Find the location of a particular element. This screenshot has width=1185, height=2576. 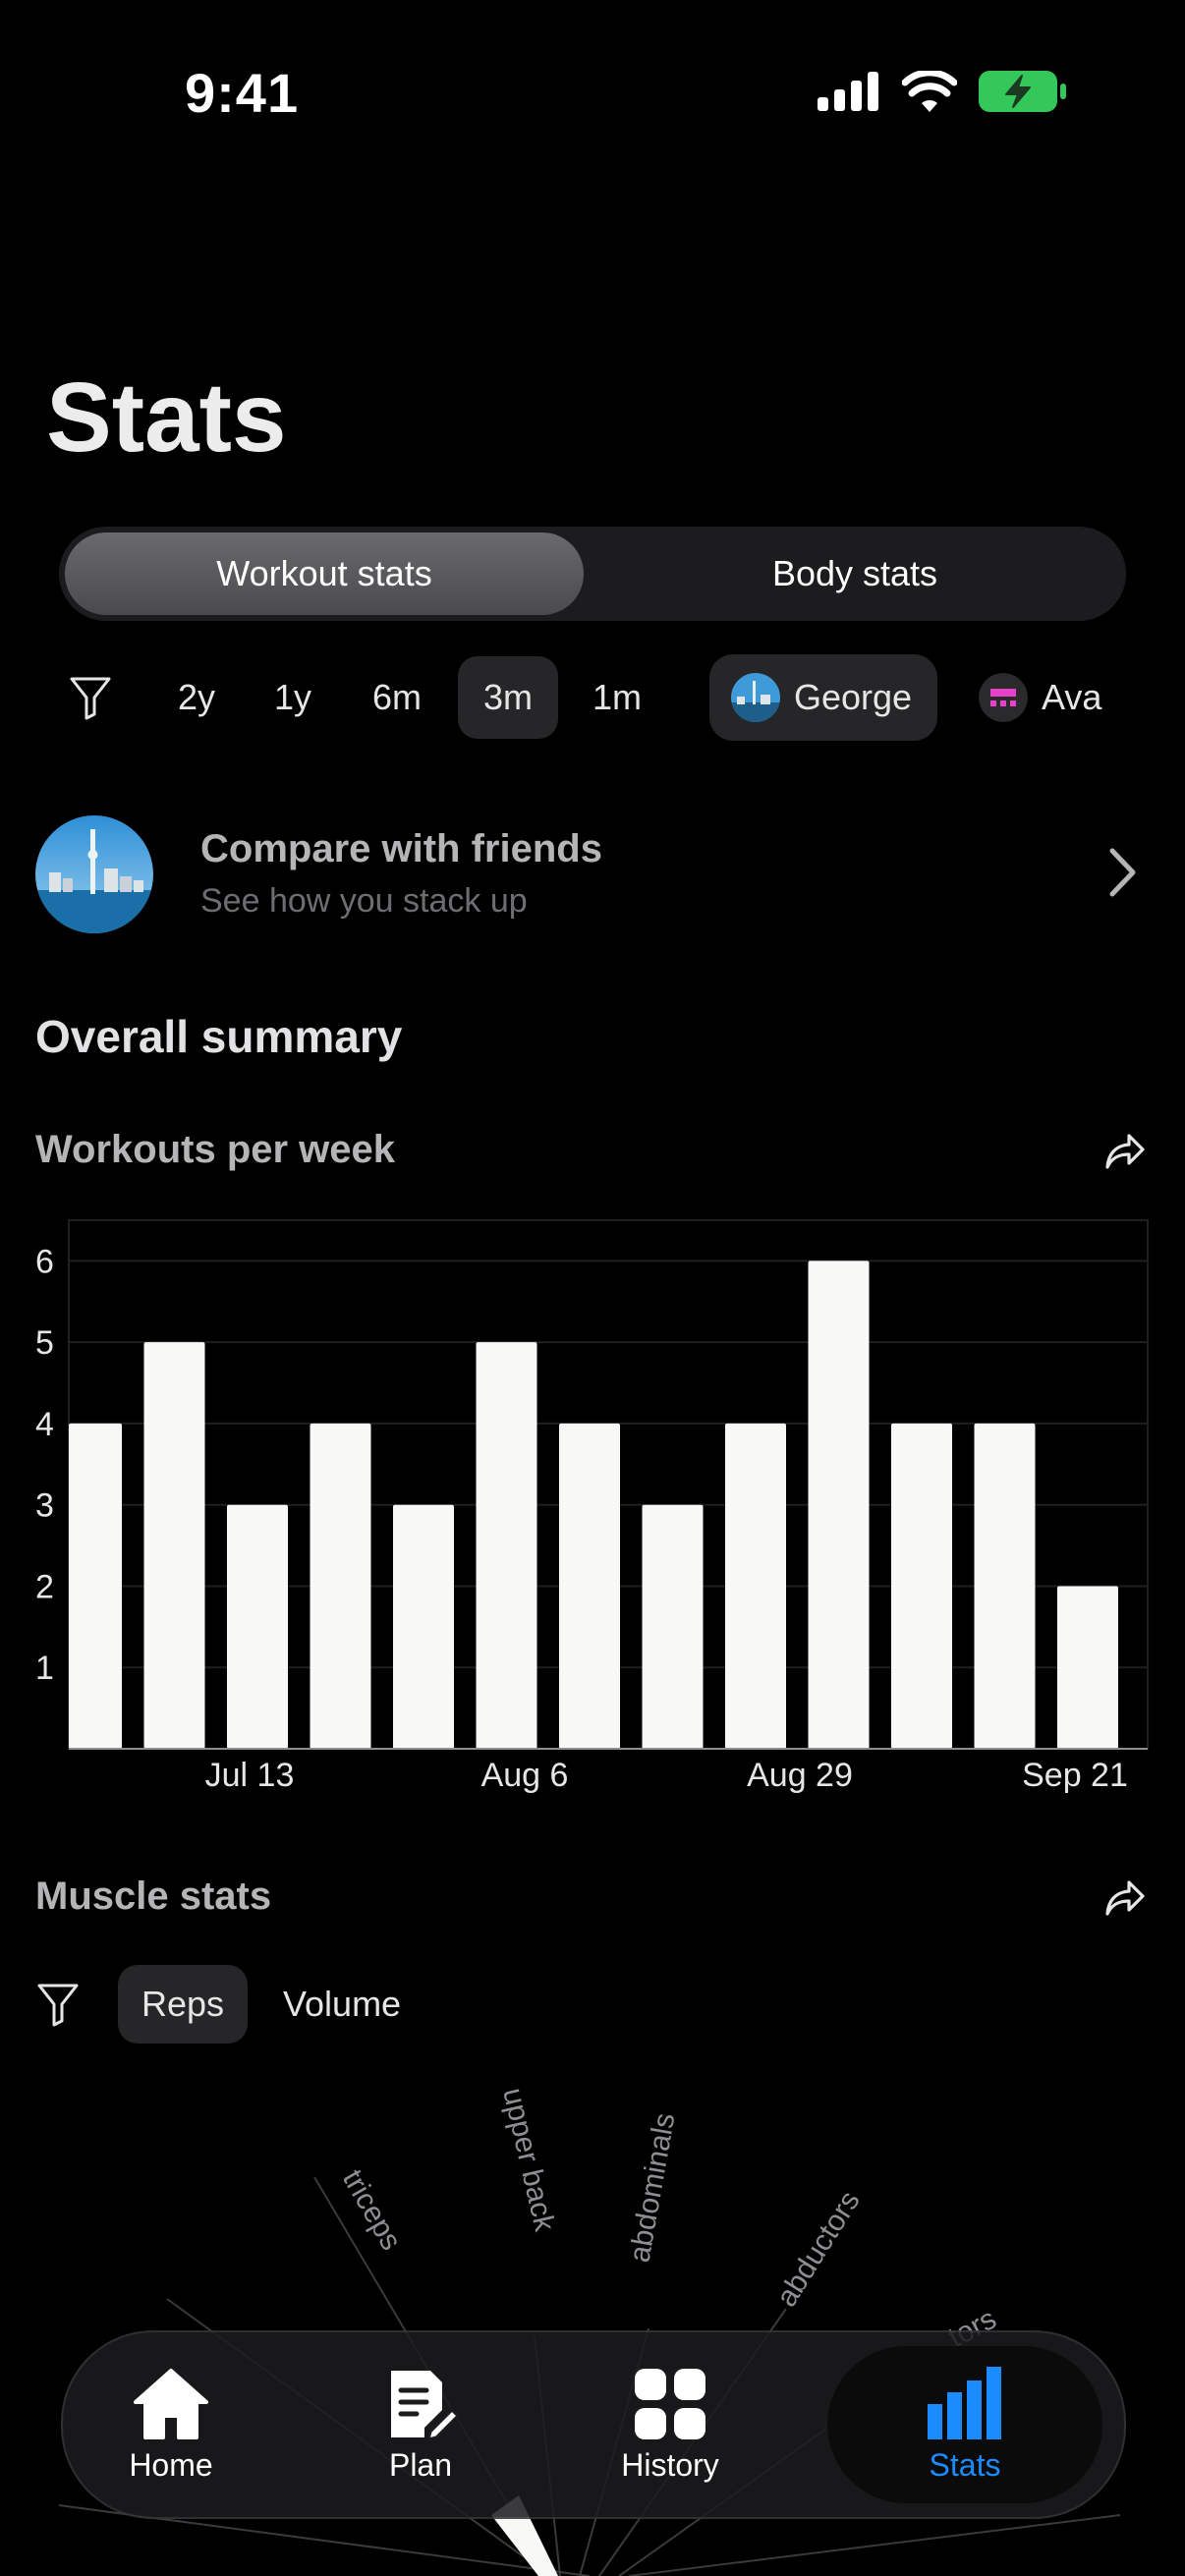

user-name-ava: Ava is located at coordinates (1072, 697).